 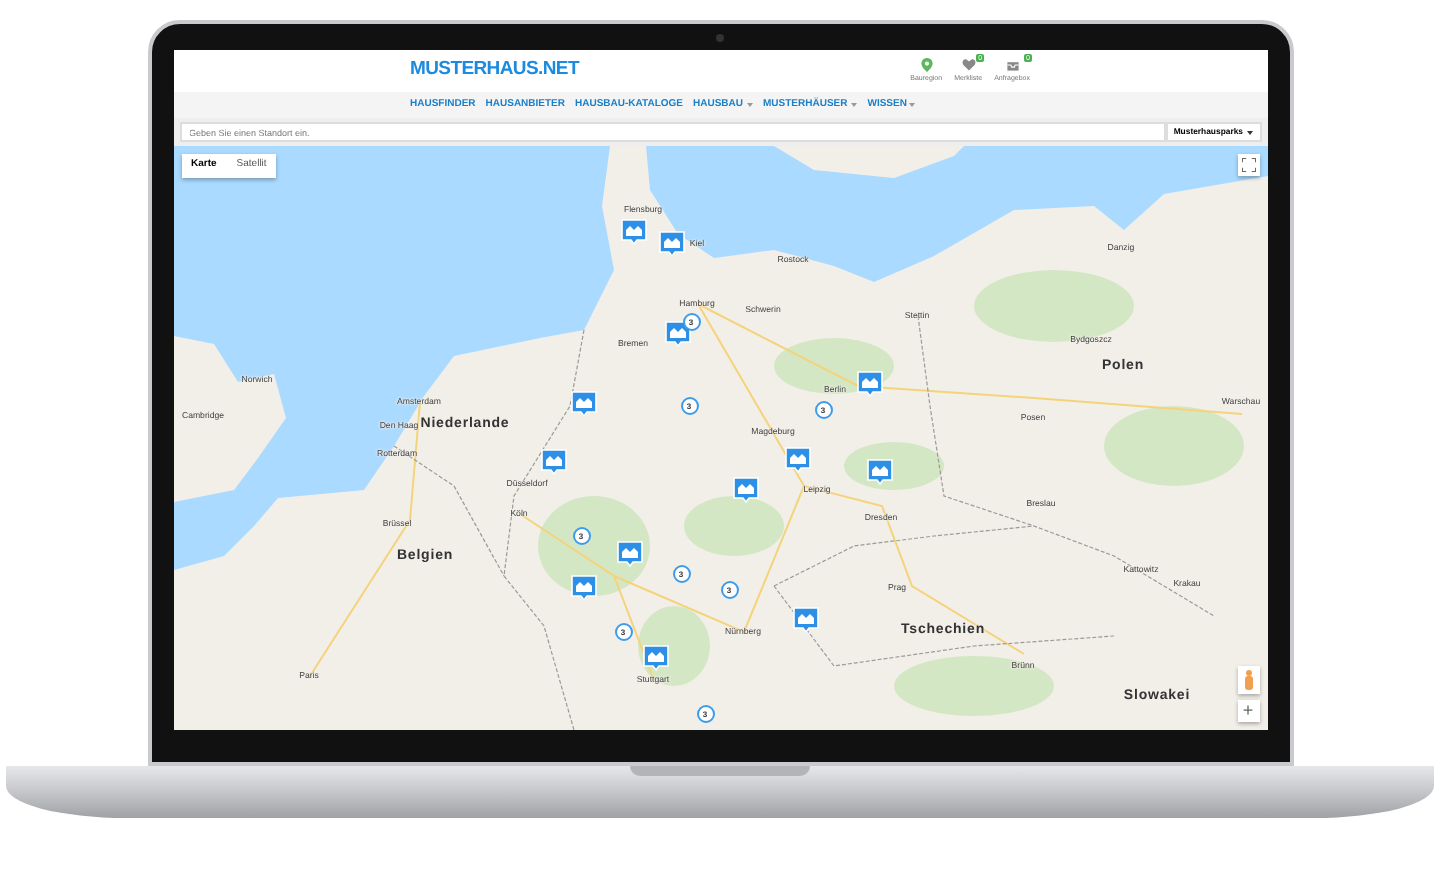 What do you see at coordinates (494, 71) in the screenshot?
I see `site-logo: MUSTERHAUS.NET` at bounding box center [494, 71].